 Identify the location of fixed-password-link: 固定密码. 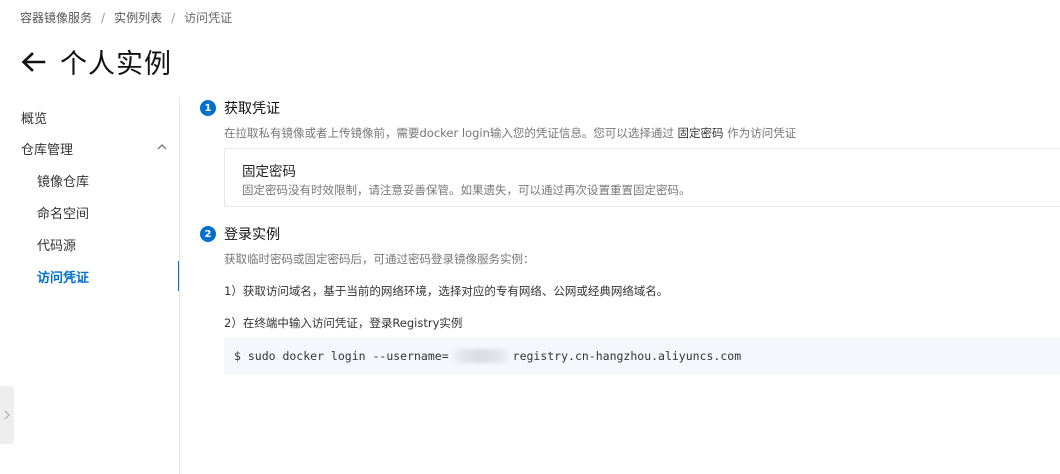
(701, 133).